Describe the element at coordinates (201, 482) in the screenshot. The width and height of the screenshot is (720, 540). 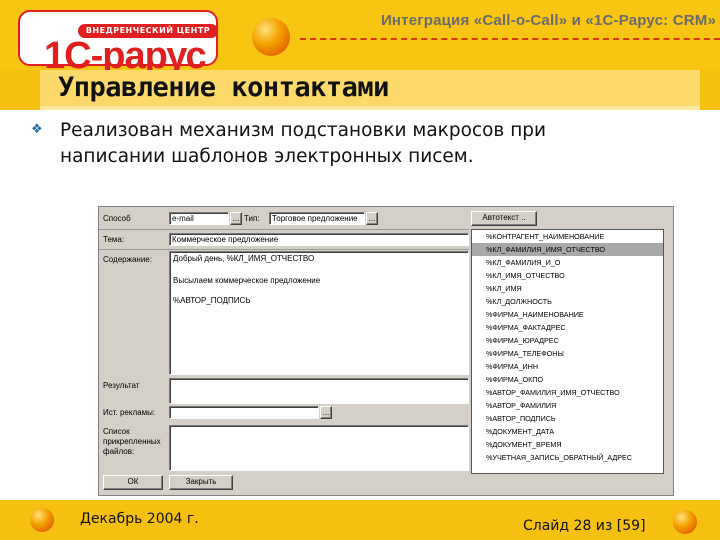
I see `close-button: Закрыть` at that location.